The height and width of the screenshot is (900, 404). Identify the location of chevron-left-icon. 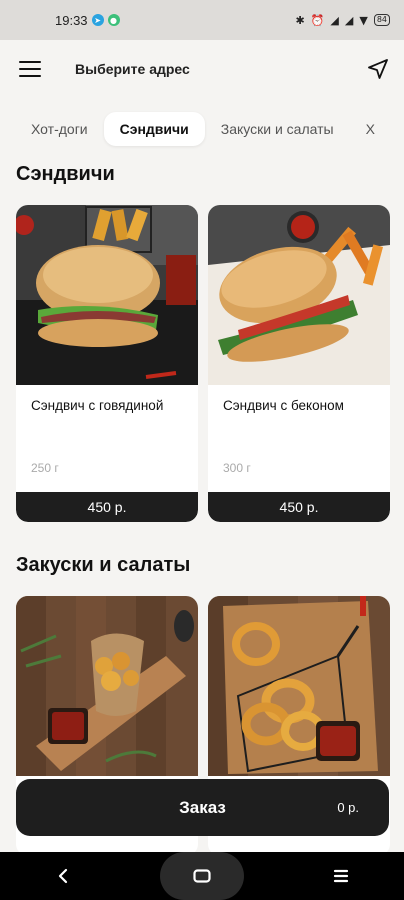
(63, 876).